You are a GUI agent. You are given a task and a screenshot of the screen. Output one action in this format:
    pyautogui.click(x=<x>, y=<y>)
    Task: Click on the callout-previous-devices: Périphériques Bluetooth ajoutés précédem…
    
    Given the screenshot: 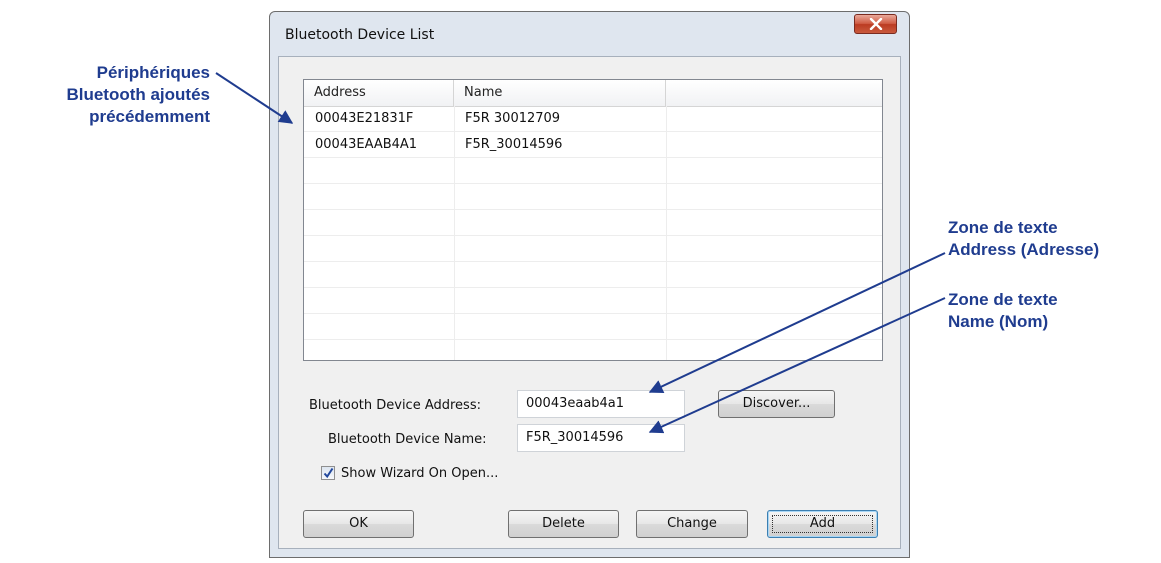 What is the action you would take?
    pyautogui.click(x=138, y=95)
    